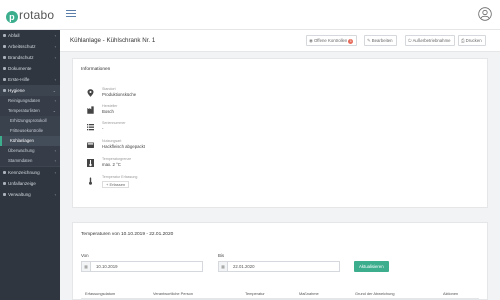 The width and height of the screenshot is (500, 300). What do you see at coordinates (30, 46) in the screenshot?
I see `sidebar-item-arbeitsschutz: Arbeitsschutz ‹` at bounding box center [30, 46].